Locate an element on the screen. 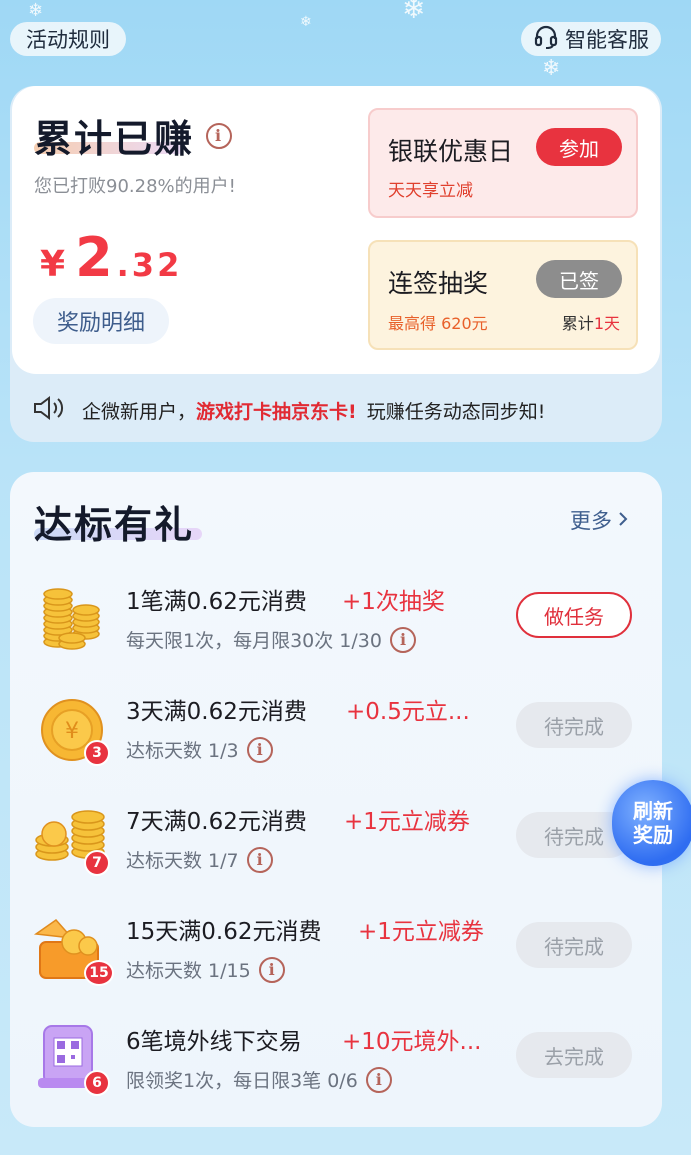 Image resolution: width=691 pixels, height=1155 pixels. amount-decimal: .32 is located at coordinates (149, 265).